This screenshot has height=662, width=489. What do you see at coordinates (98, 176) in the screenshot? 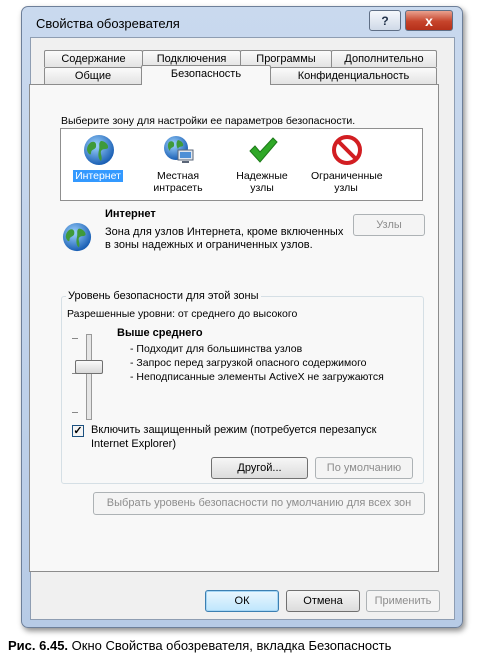
I see `zone-internet-label: Интернет` at bounding box center [98, 176].